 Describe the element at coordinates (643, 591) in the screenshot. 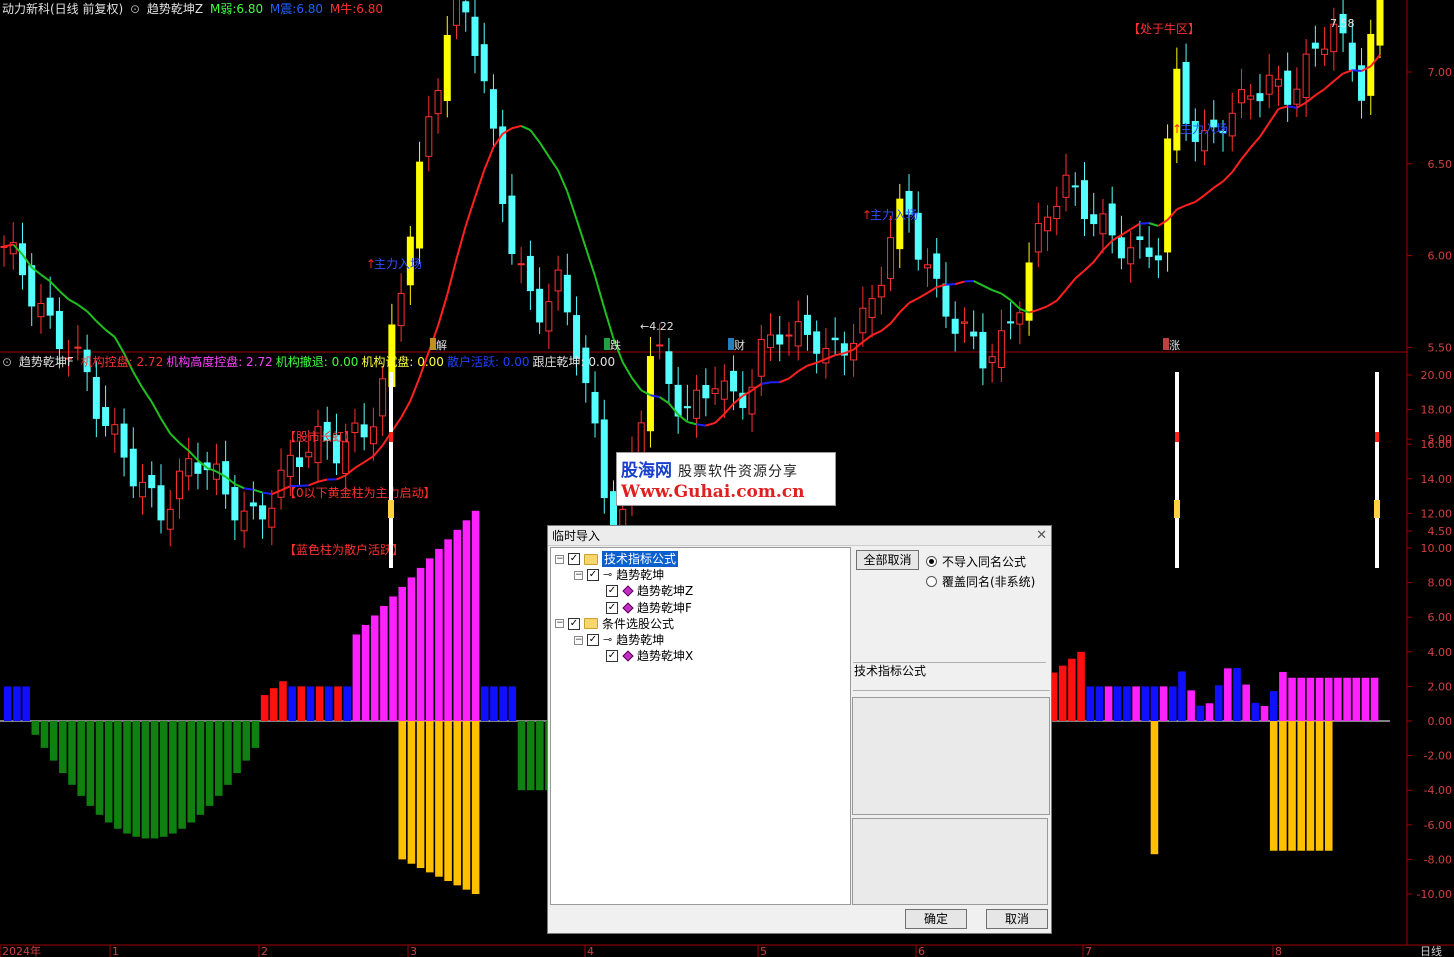

I see `tree-node-2: ✓ 趋势乾坤Z` at that location.